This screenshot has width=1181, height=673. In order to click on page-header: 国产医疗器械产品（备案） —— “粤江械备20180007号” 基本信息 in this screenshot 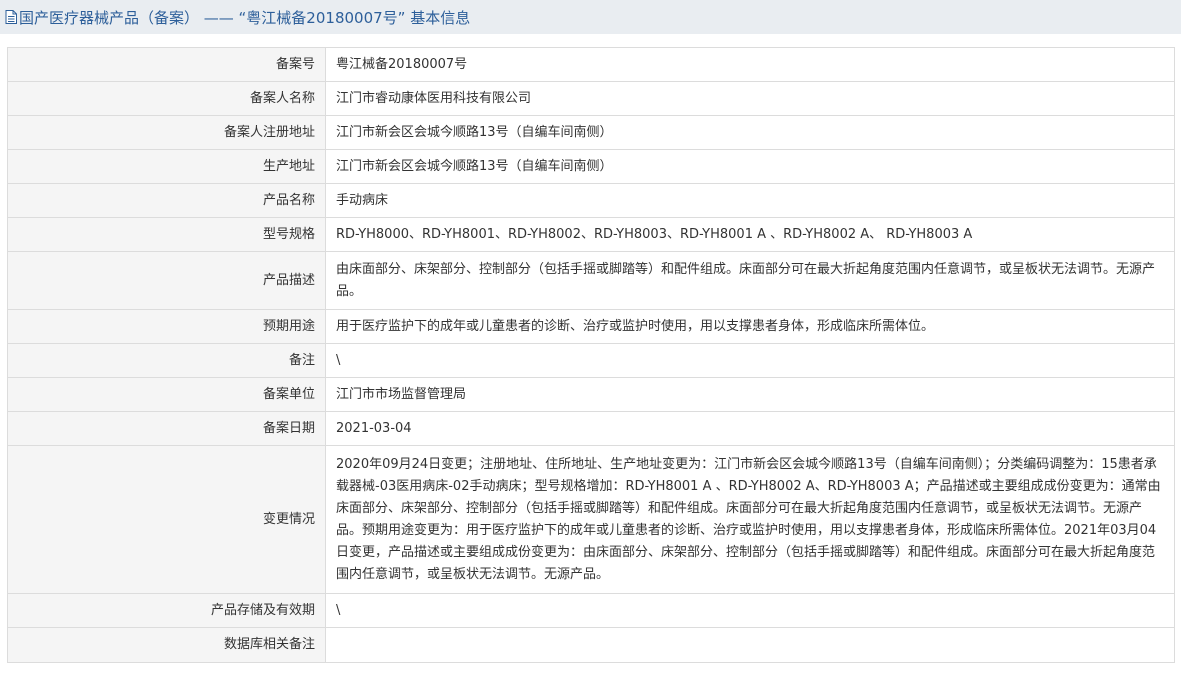, I will do `click(590, 17)`.